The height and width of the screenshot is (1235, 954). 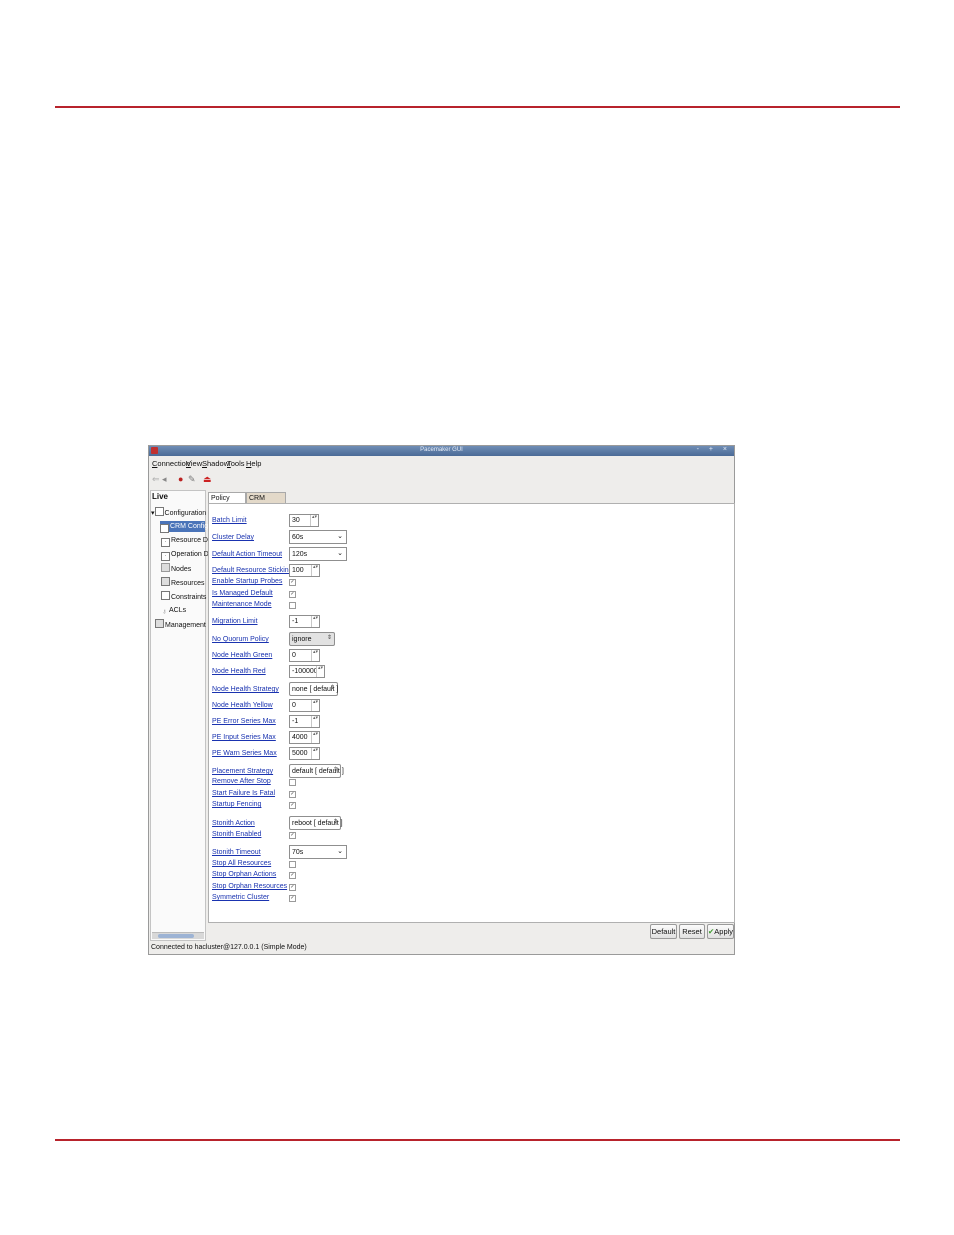 I want to click on param-label: Node Health Green, so click(x=242, y=655).